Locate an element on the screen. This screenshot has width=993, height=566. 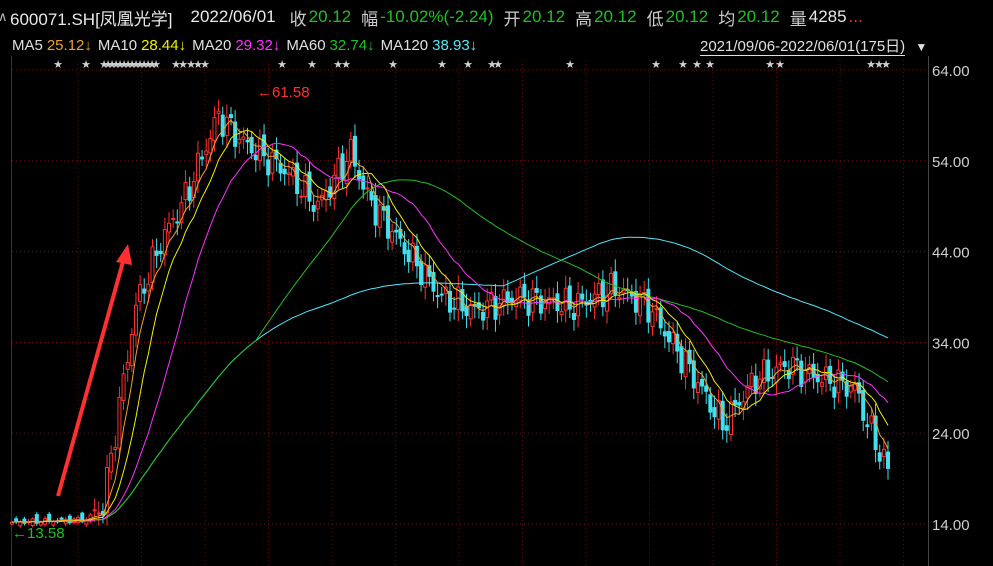
y-tick-label: 34.00 is located at coordinates (951, 343).